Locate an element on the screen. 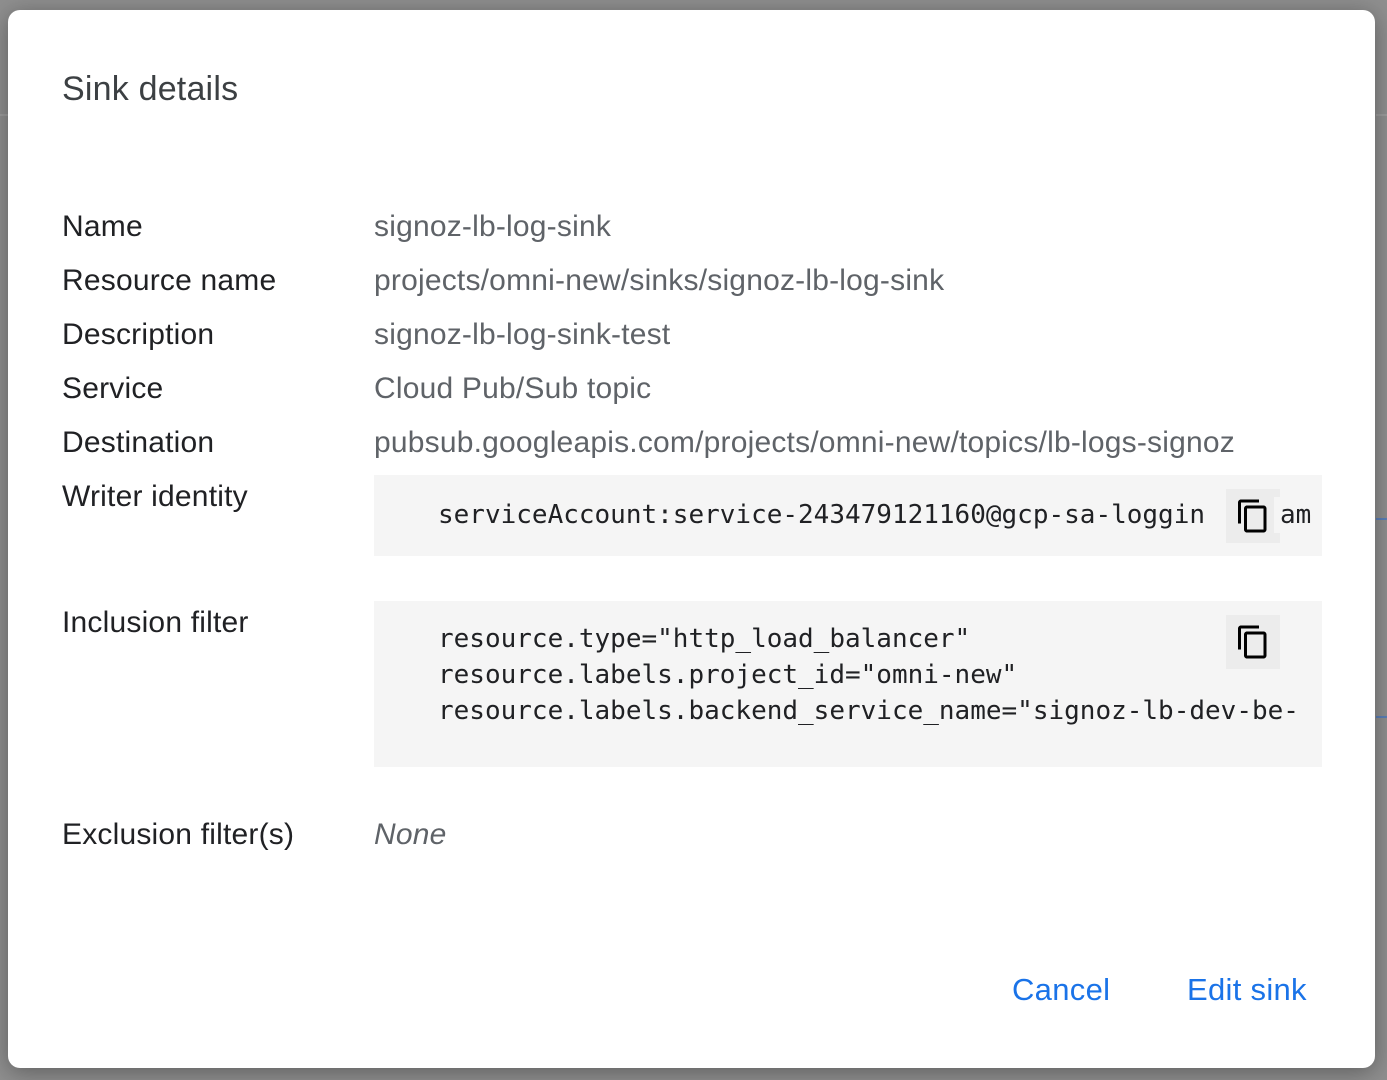 This screenshot has height=1080, width=1387. copy-writer-identity-button is located at coordinates (1253, 516).